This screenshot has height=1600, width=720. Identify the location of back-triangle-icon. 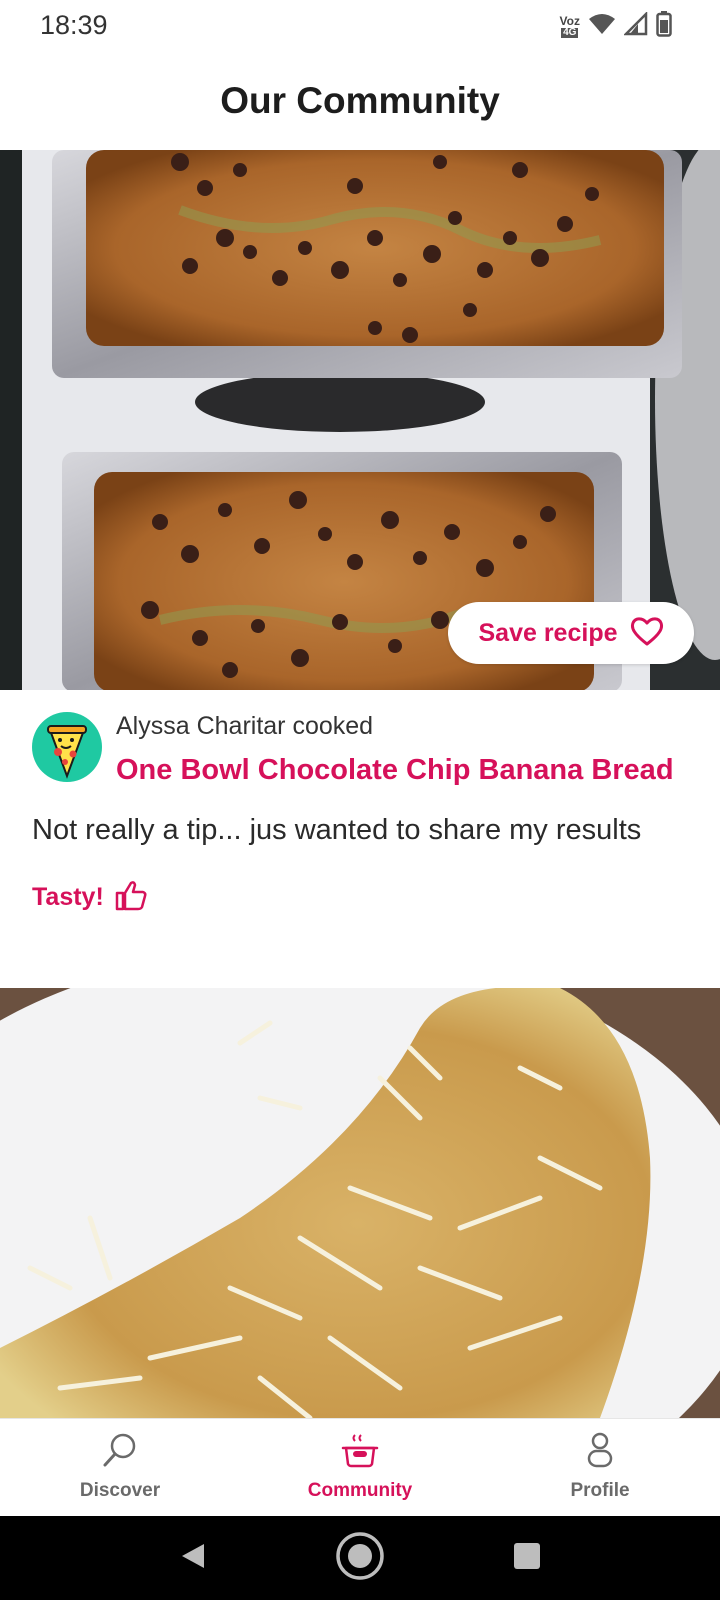
(193, 1558).